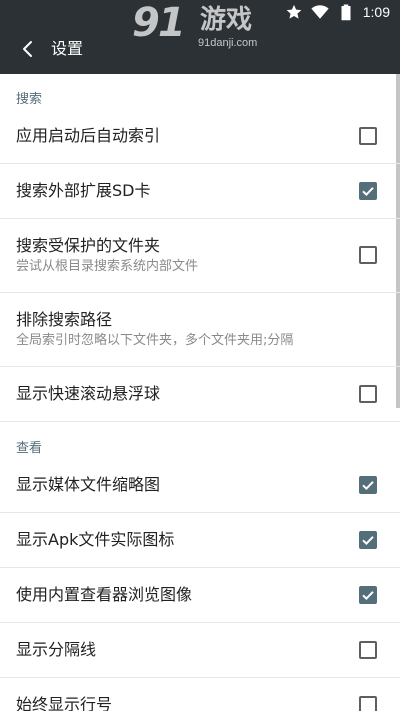 The height and width of the screenshot is (711, 400). What do you see at coordinates (200, 540) in the screenshot?
I see `setting-apk-icons: 显示Apk文件实际图标` at bounding box center [200, 540].